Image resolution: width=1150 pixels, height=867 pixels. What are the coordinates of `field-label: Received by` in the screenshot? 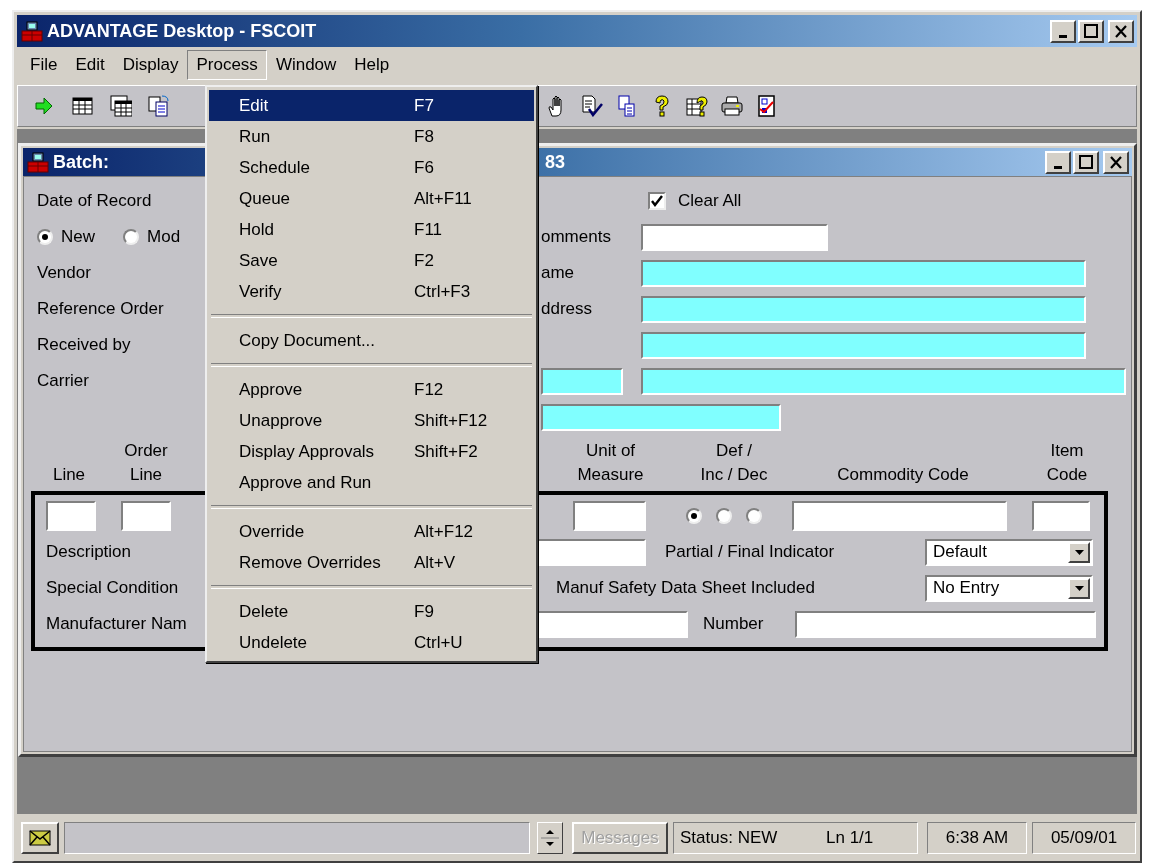 It's located at (84, 345).